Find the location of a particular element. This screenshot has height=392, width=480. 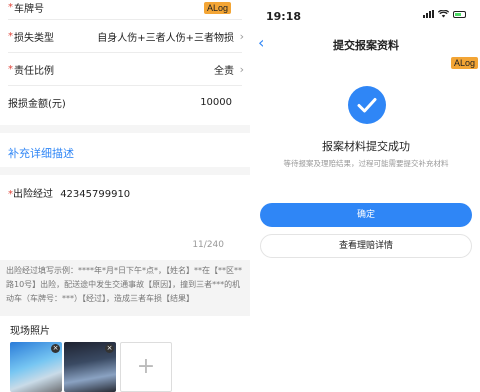

loss-amount-value: 10000 is located at coordinates (216, 102).